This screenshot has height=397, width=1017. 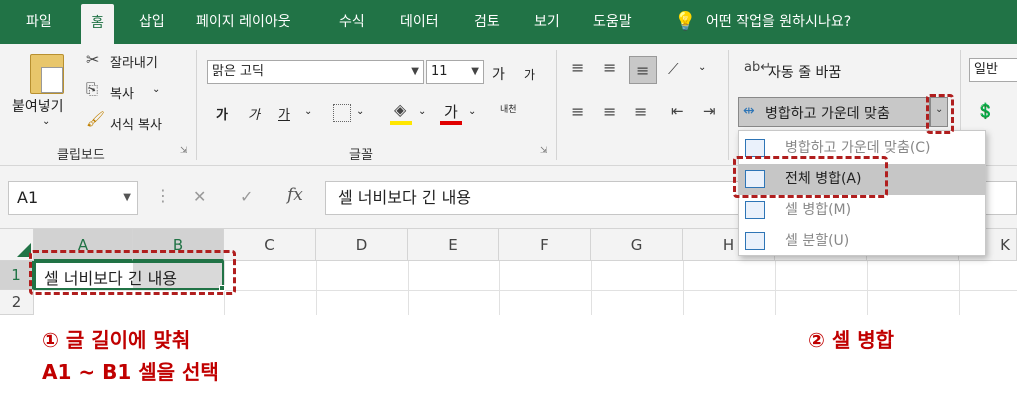 What do you see at coordinates (400, 109) in the screenshot?
I see `fill-color-icon: ◈` at bounding box center [400, 109].